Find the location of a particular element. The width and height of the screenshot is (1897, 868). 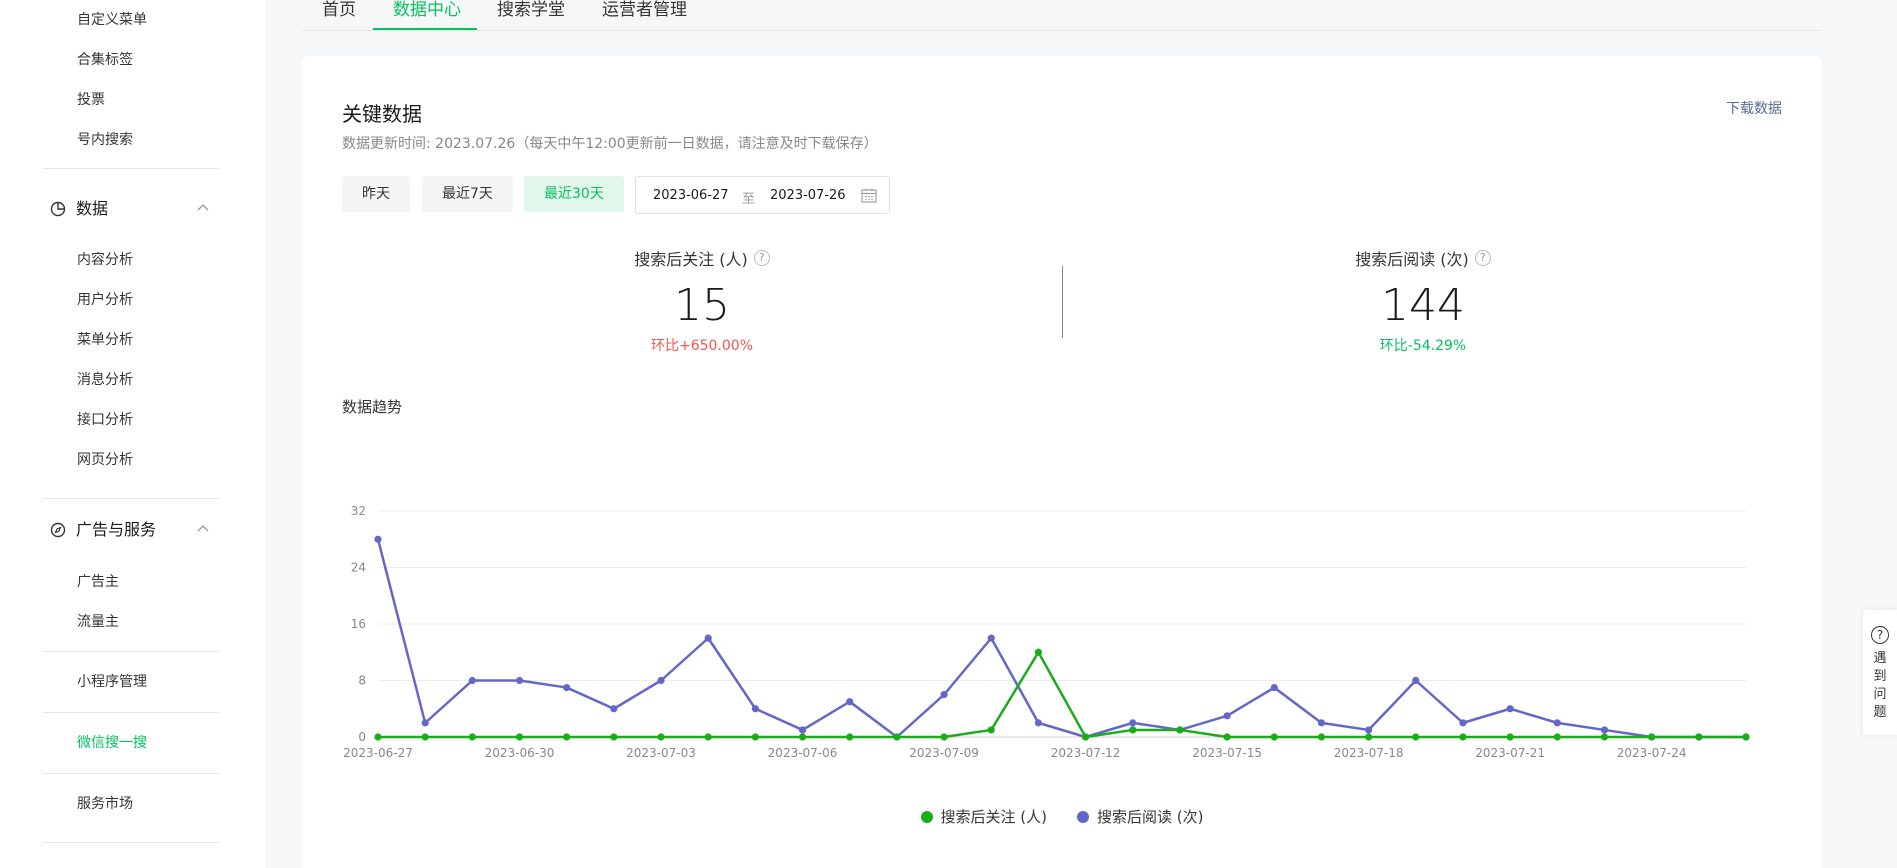

y-tick-label: 24 is located at coordinates (358, 568).